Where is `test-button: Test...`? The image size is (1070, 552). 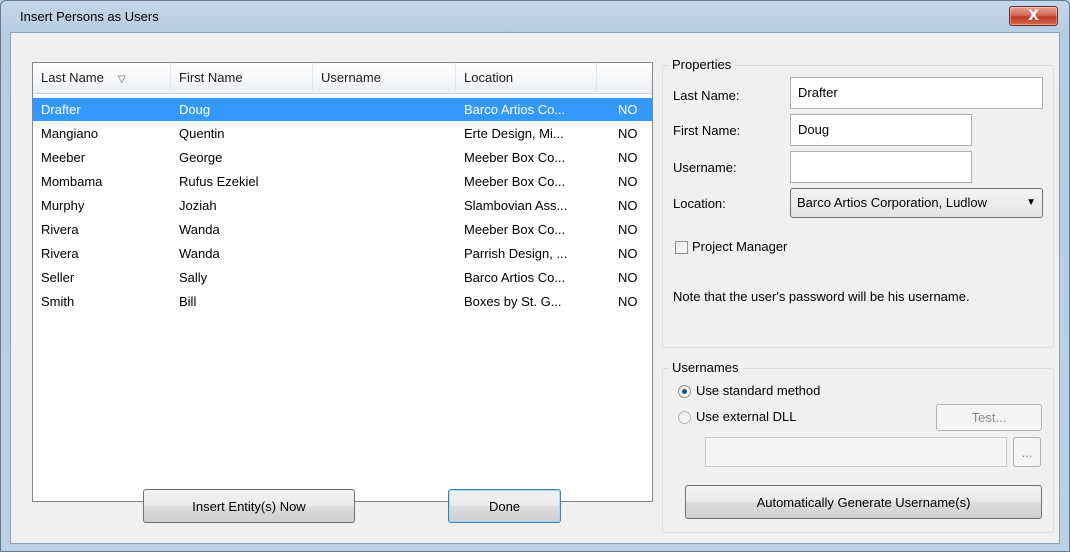
test-button: Test... is located at coordinates (989, 417).